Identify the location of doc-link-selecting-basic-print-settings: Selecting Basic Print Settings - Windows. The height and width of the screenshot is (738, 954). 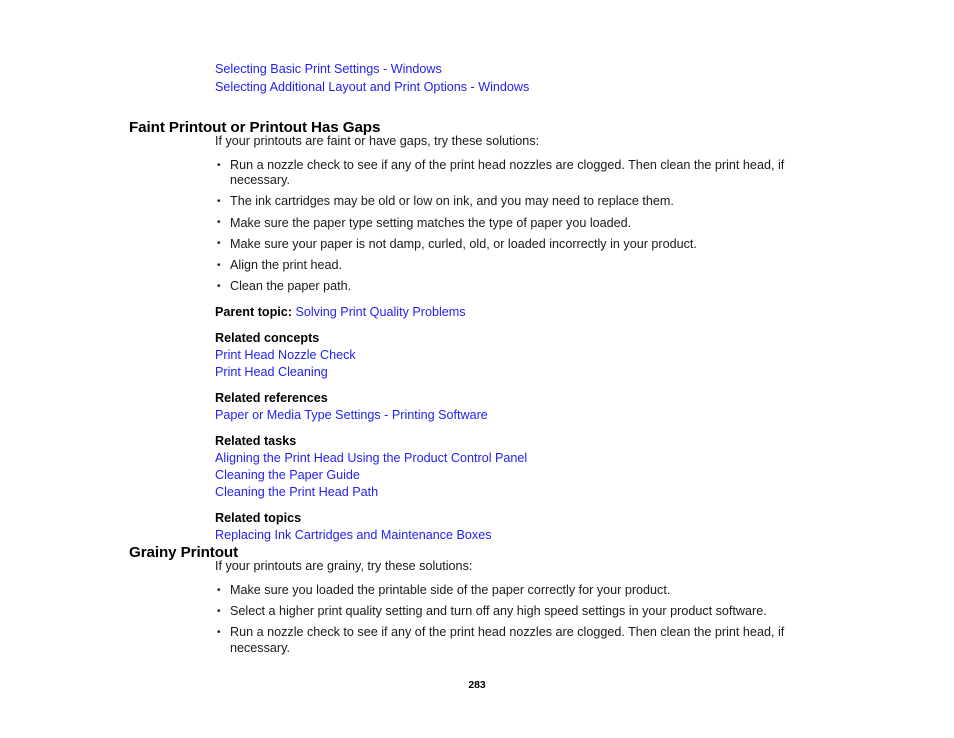
(535, 69).